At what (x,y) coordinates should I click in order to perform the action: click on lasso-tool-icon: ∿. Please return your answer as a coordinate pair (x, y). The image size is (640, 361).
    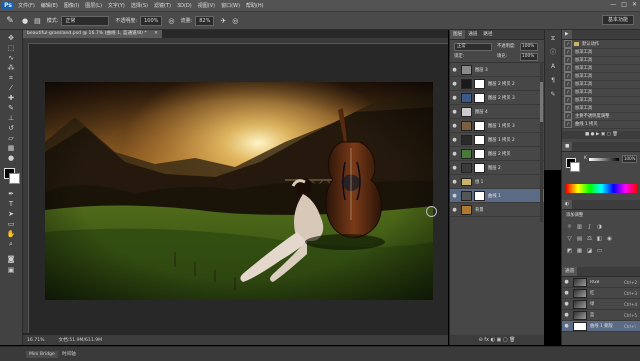
    Looking at the image, I should click on (11, 58).